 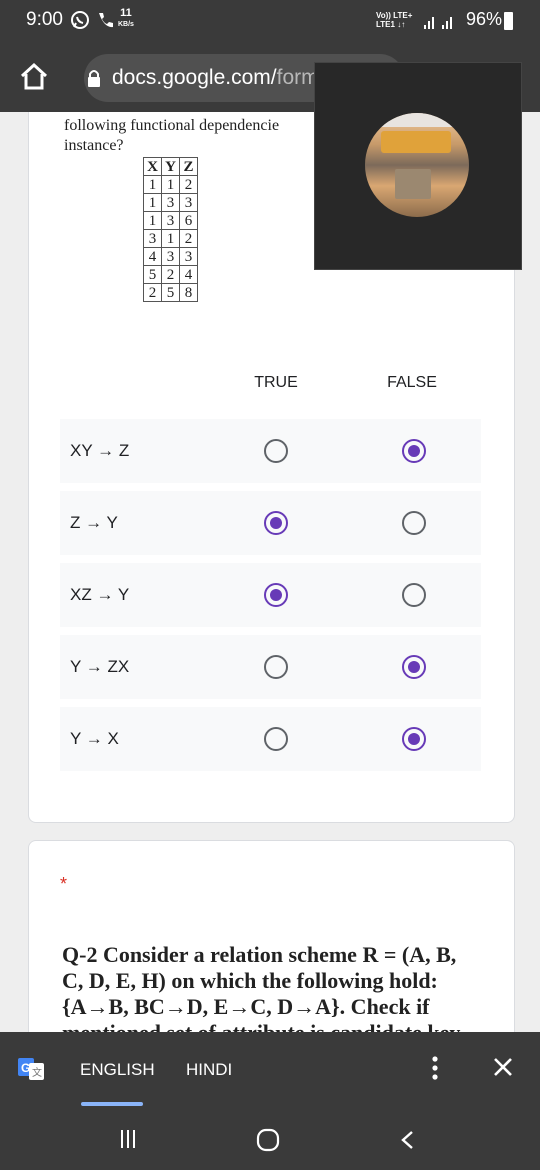 What do you see at coordinates (276, 523) in the screenshot?
I see `radio-true-z-y` at bounding box center [276, 523].